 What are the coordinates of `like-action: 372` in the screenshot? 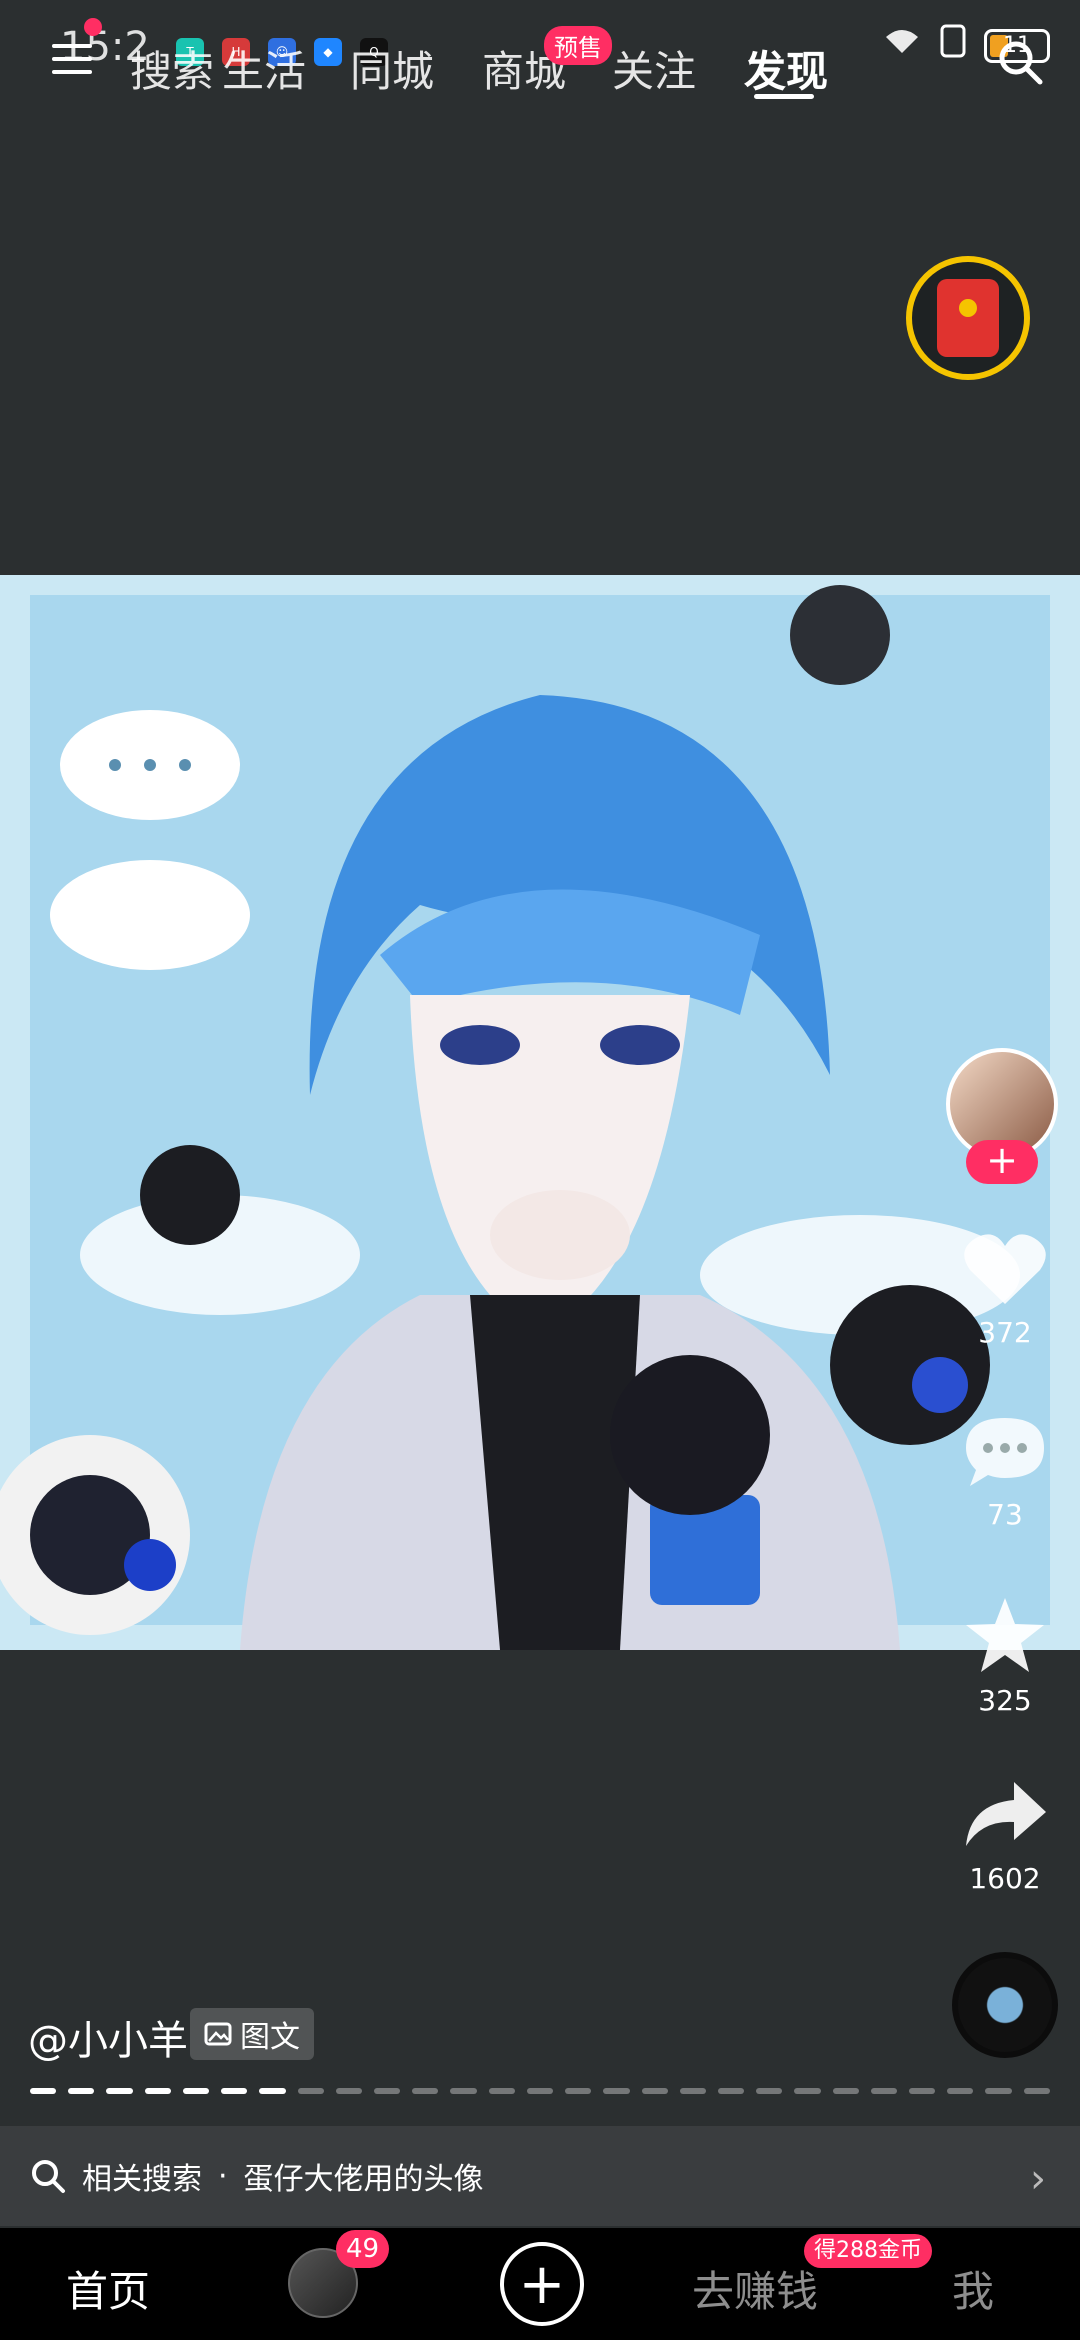 It's located at (1005, 1289).